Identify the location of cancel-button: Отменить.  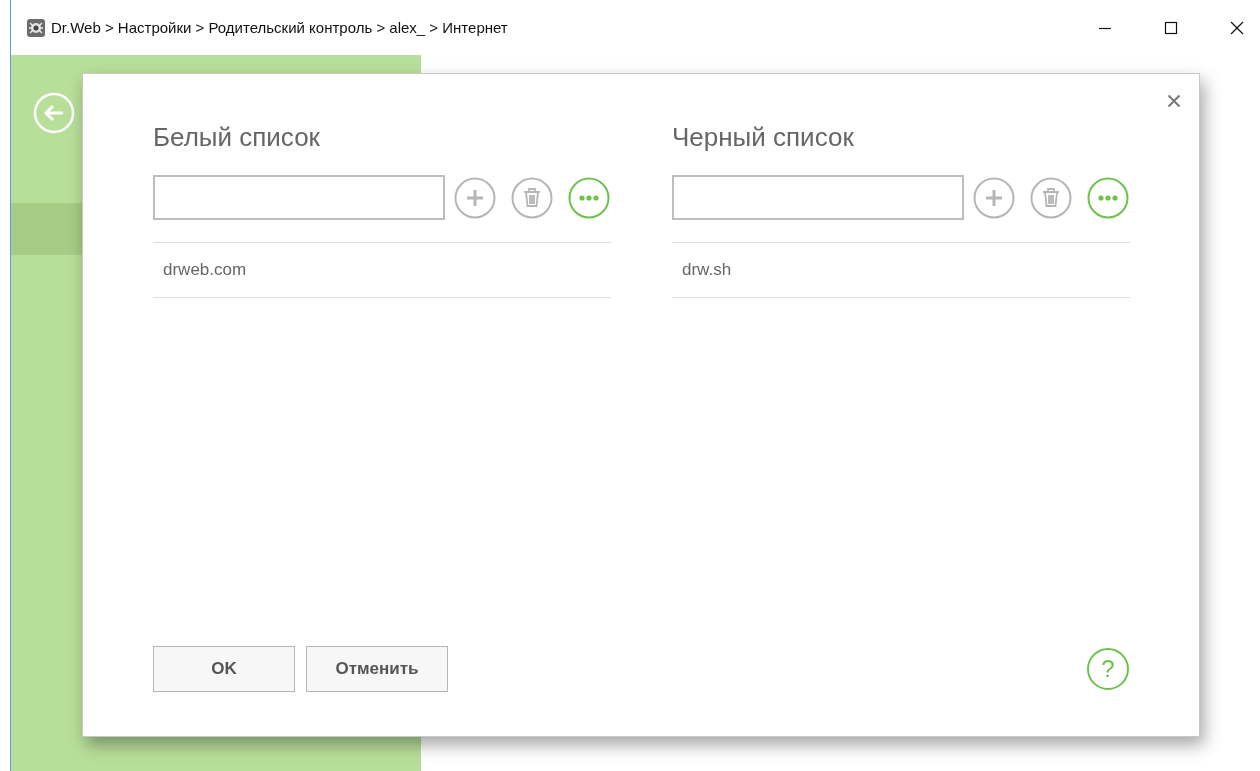
(377, 669).